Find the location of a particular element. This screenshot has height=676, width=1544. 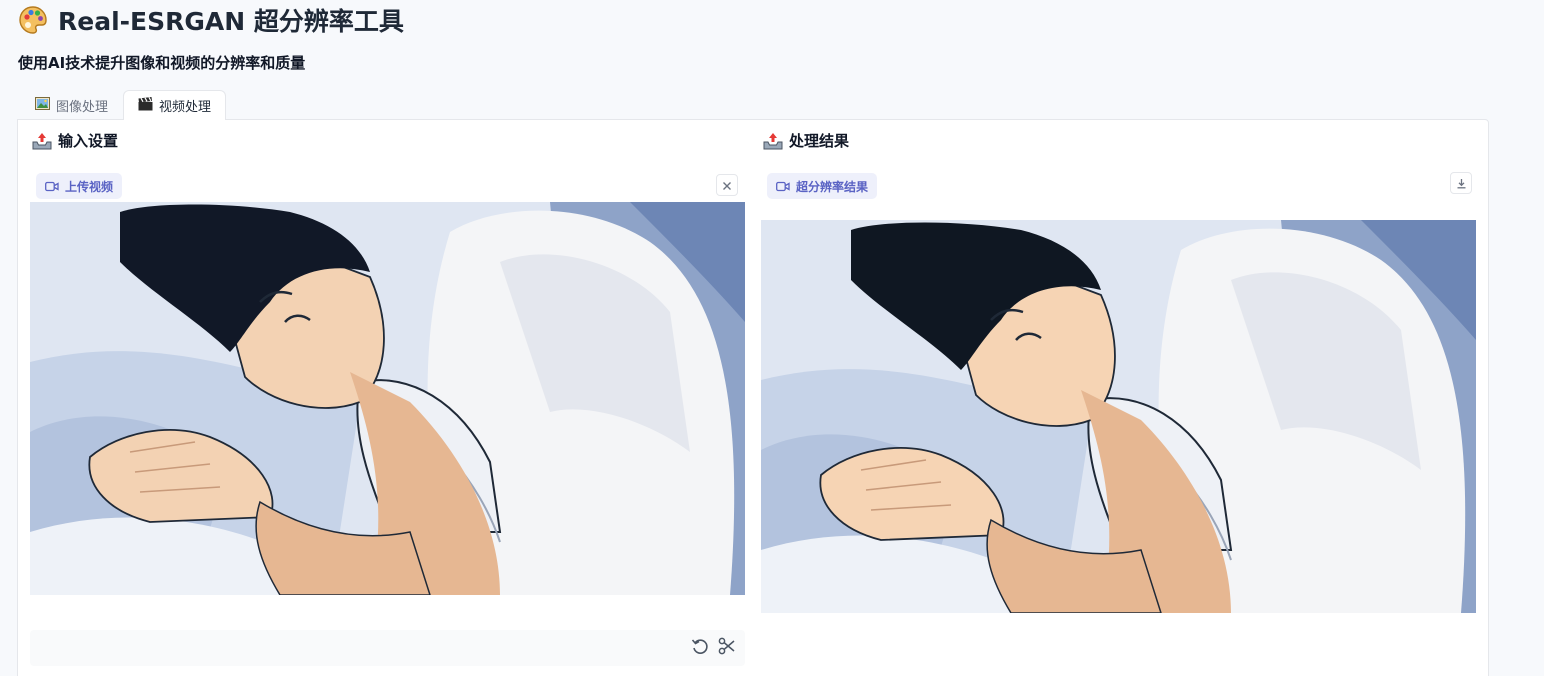

download-button is located at coordinates (1461, 183).